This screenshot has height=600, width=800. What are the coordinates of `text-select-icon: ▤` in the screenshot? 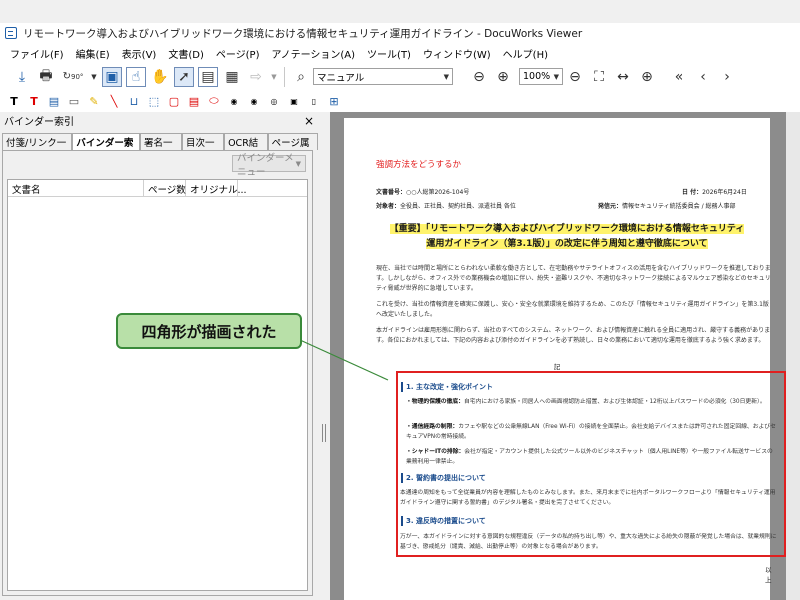 It's located at (208, 76).